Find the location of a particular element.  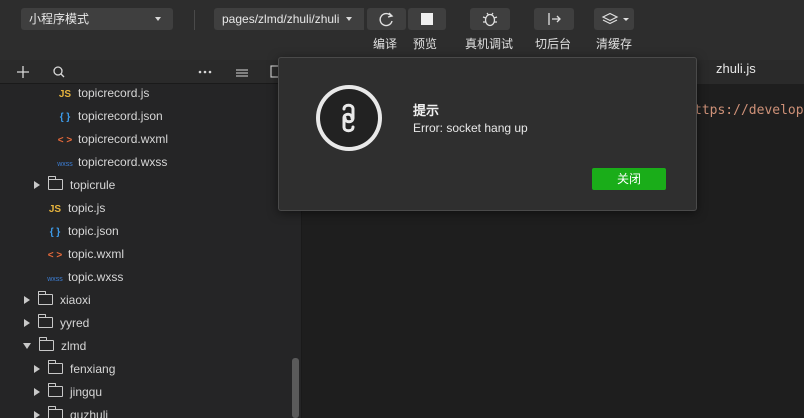

tree-item-label: fenxiang is located at coordinates (93, 369).